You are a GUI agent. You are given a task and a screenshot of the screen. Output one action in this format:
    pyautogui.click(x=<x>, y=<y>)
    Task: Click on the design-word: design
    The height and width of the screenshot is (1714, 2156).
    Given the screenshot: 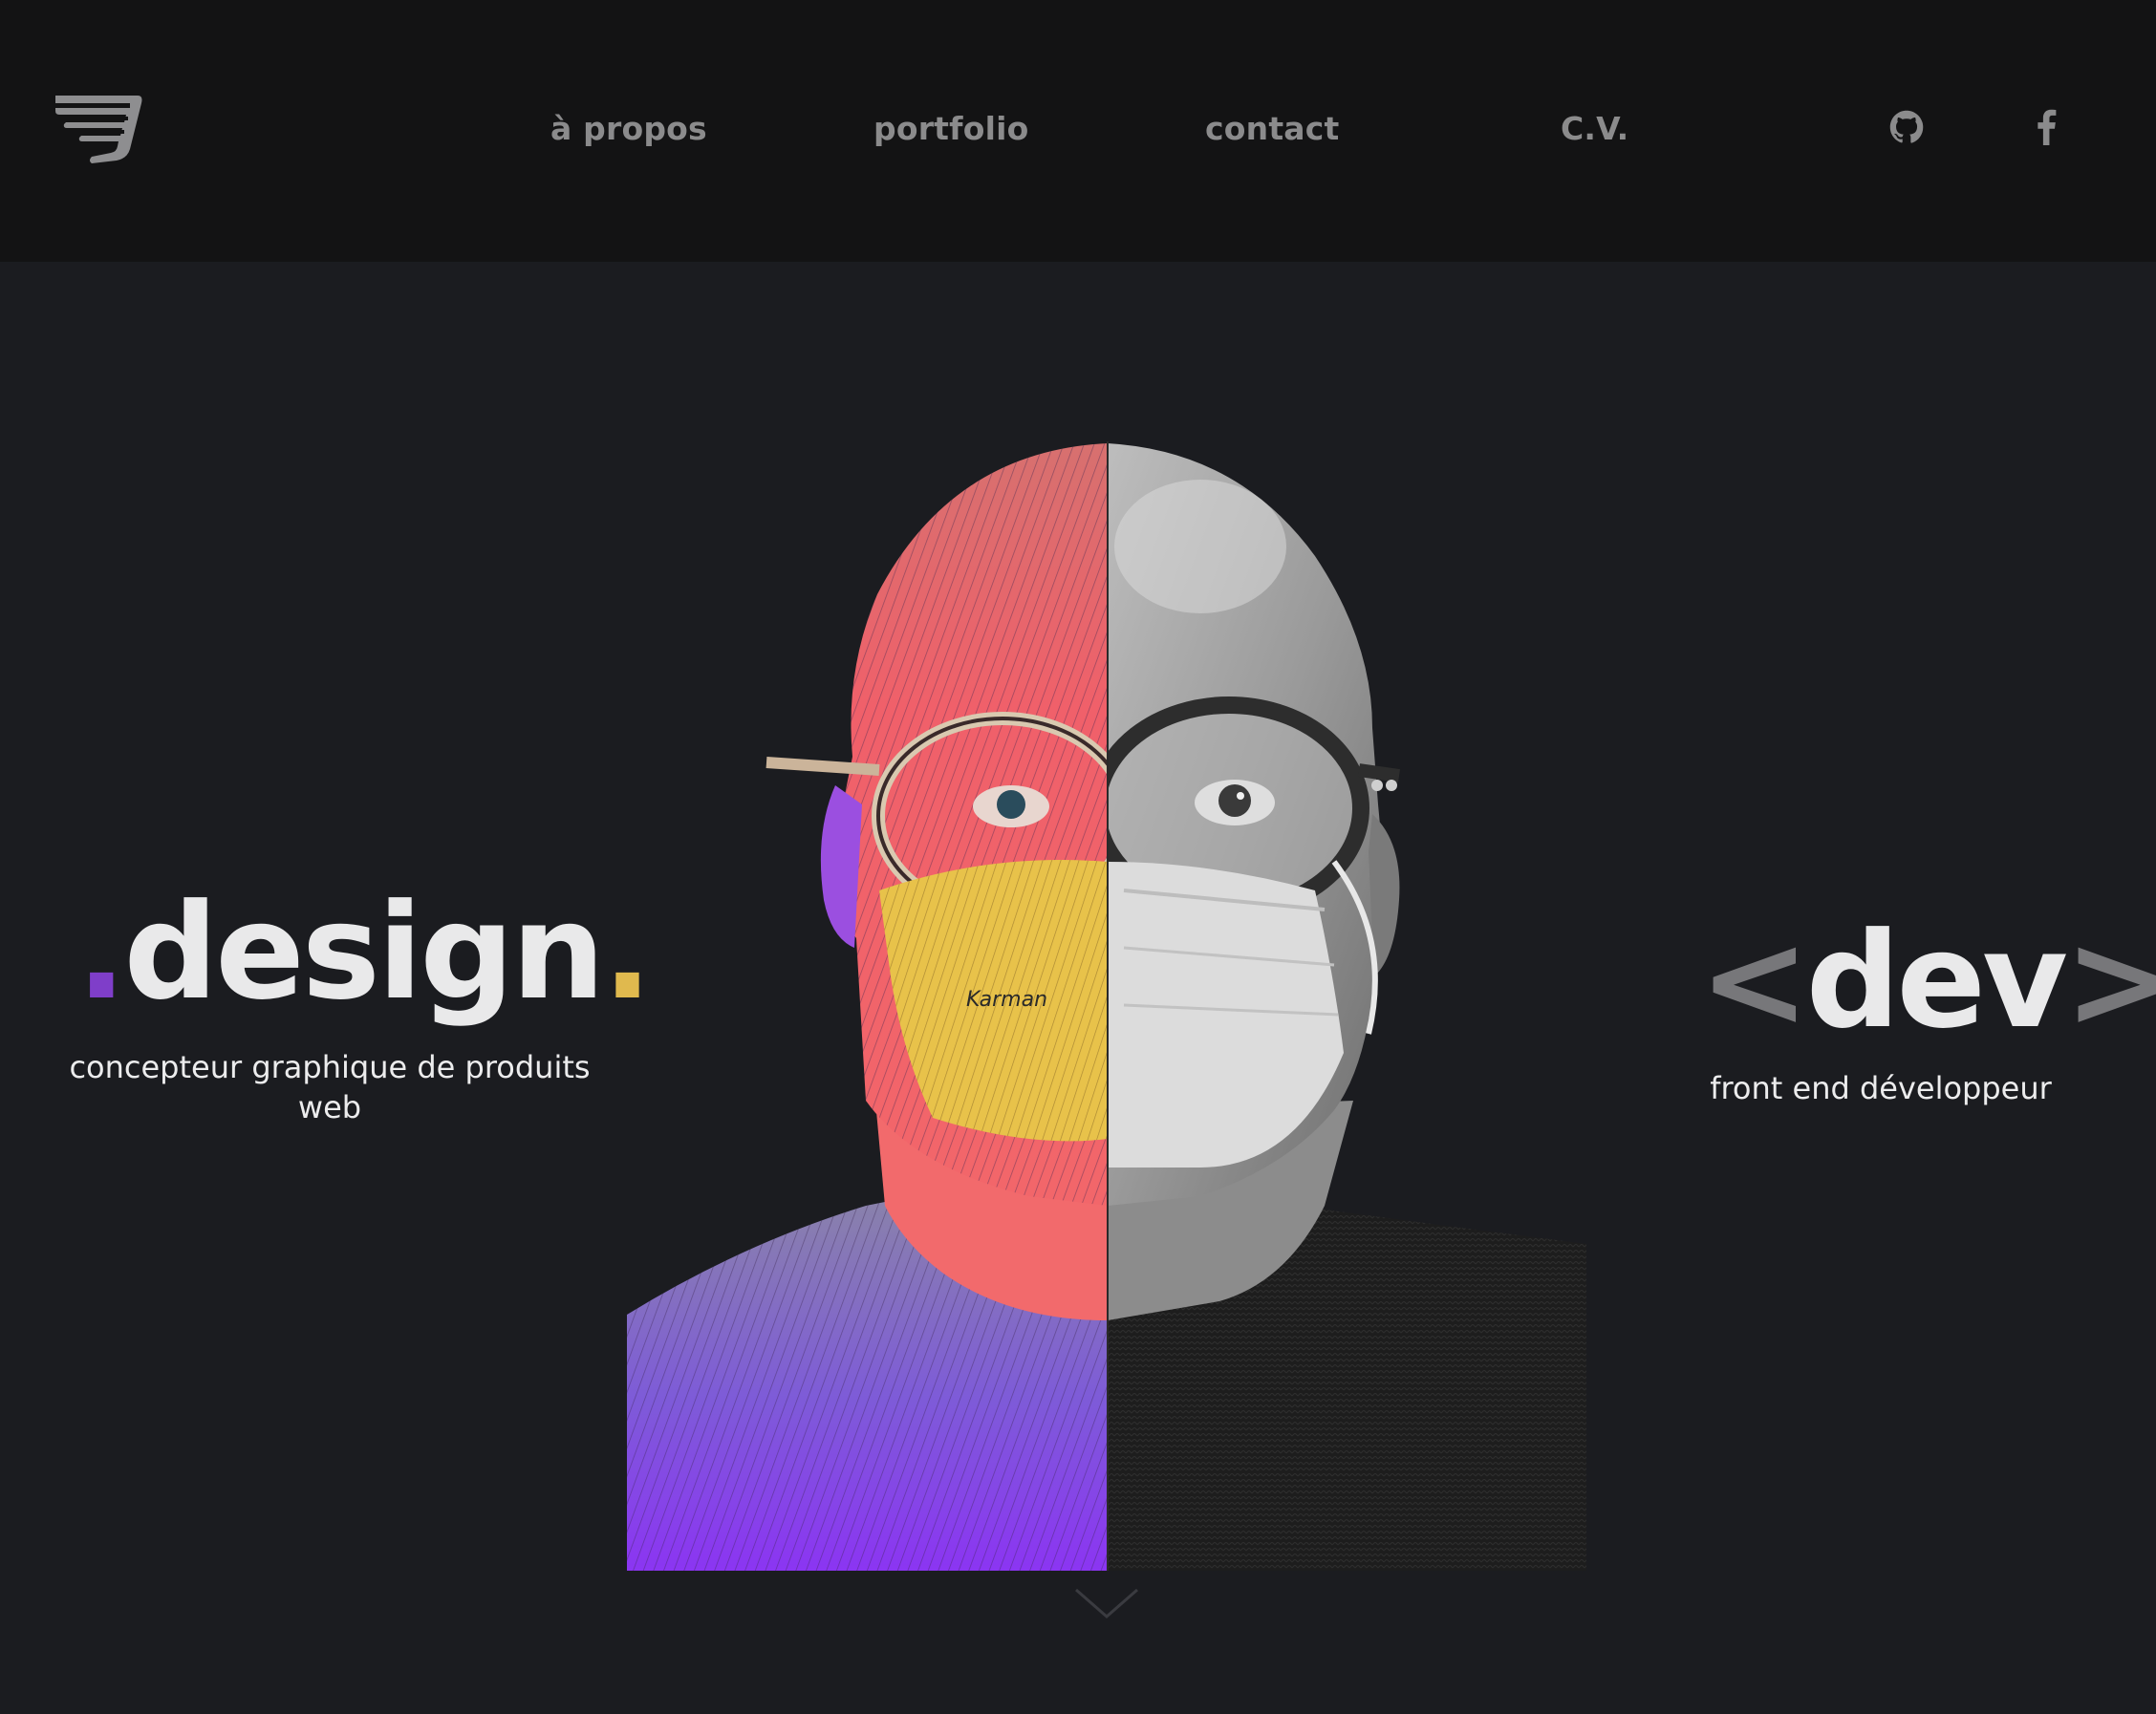 What is the action you would take?
    pyautogui.click(x=364, y=952)
    